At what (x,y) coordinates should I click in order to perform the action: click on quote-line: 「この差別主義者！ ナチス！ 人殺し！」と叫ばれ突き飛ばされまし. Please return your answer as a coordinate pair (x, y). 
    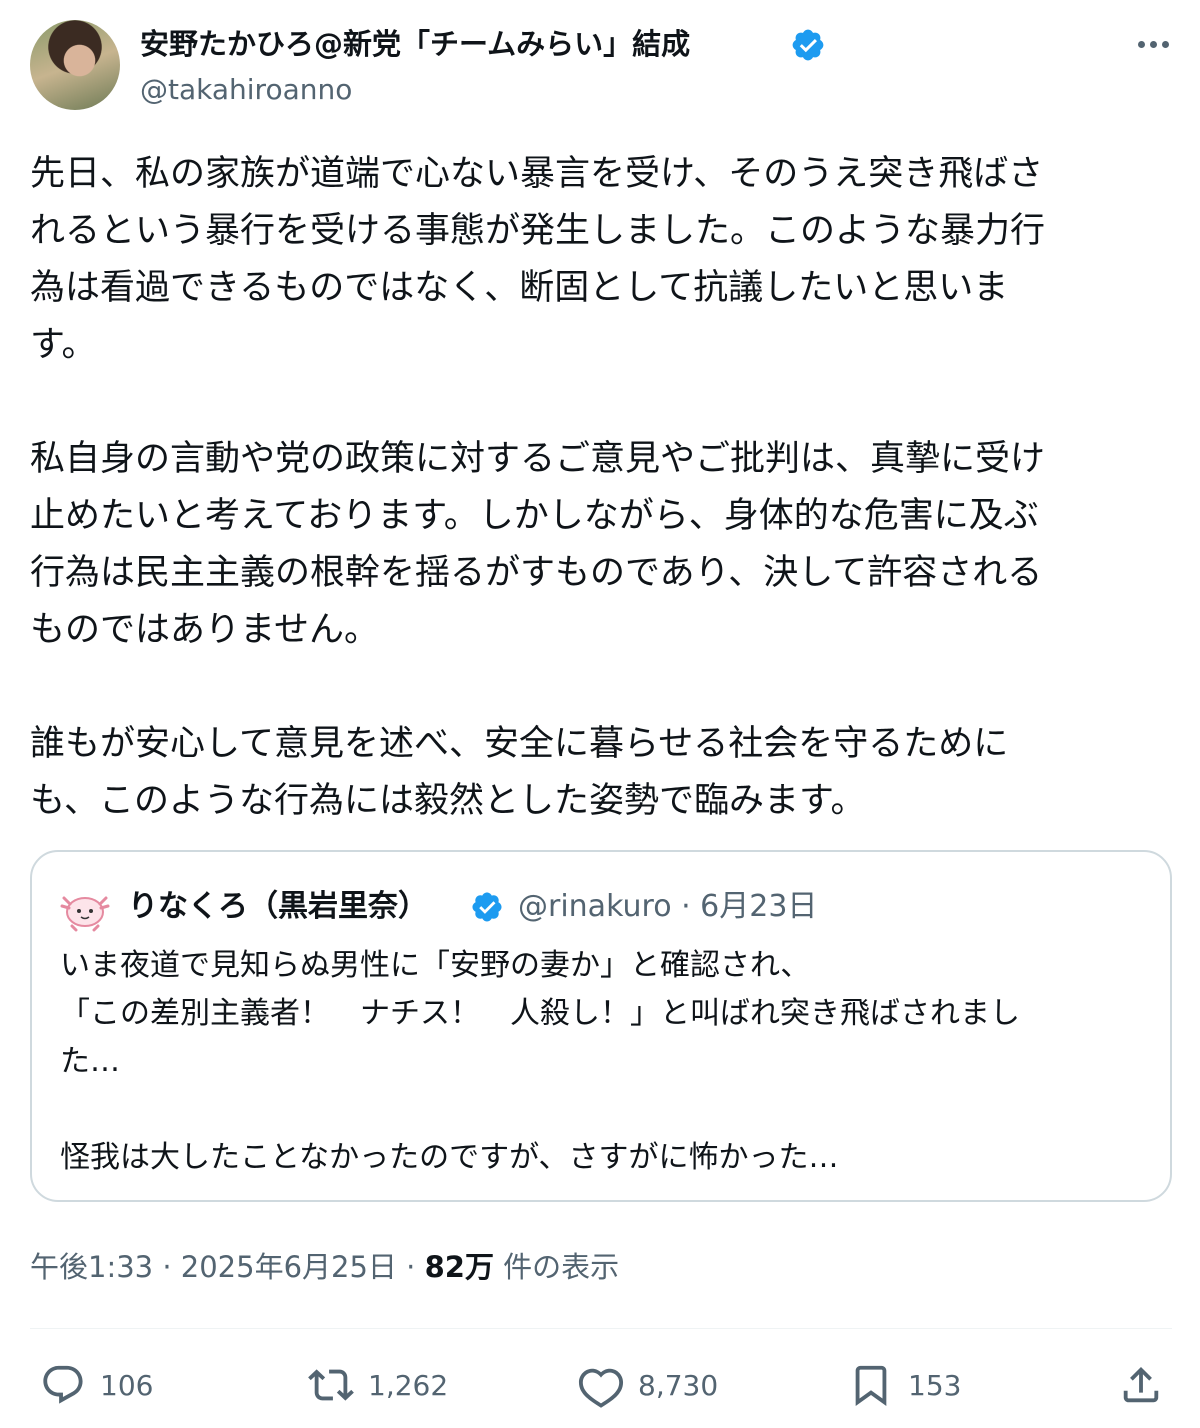
    Looking at the image, I should click on (540, 1013).